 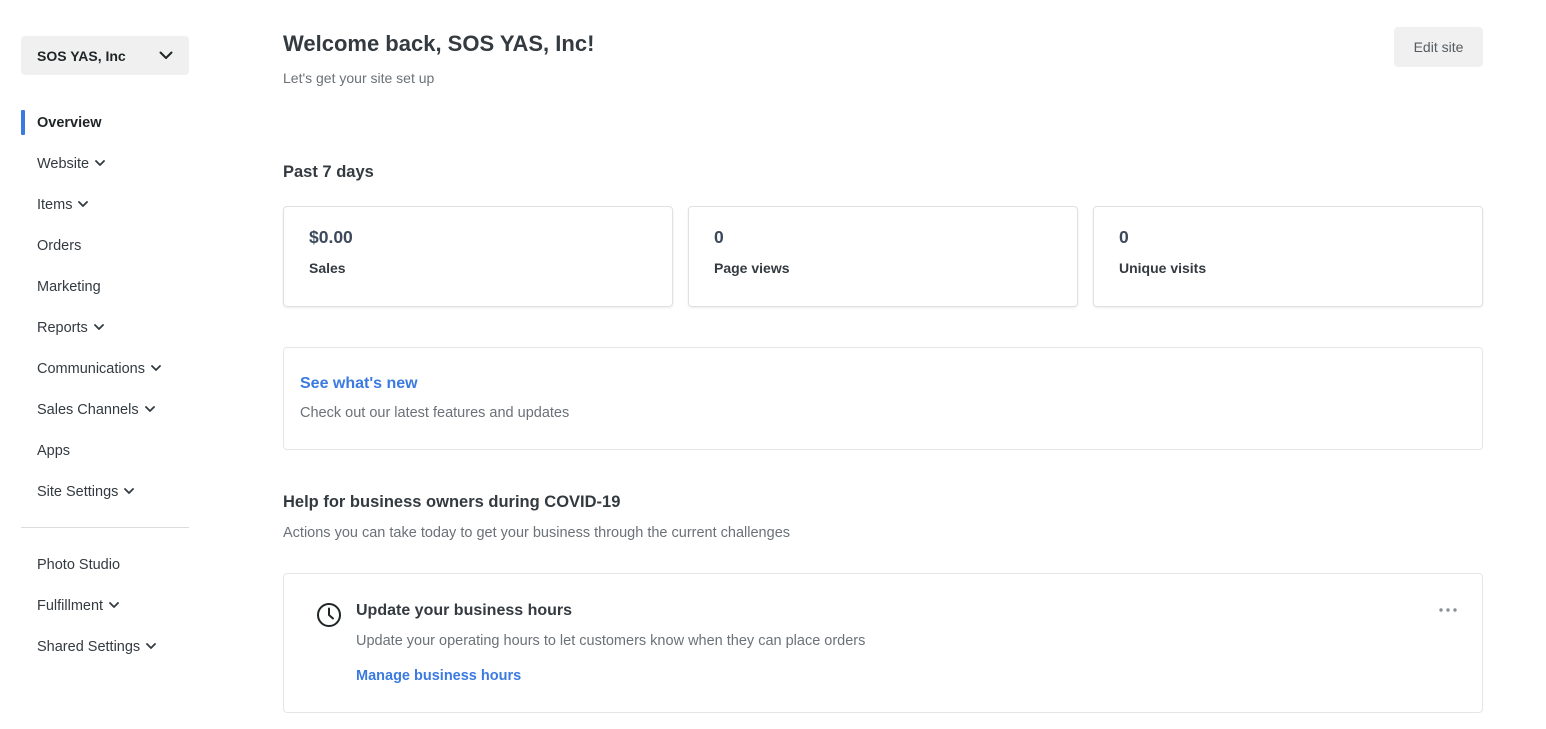 I want to click on nav-item-site-settings: Site Settings, so click(x=105, y=491).